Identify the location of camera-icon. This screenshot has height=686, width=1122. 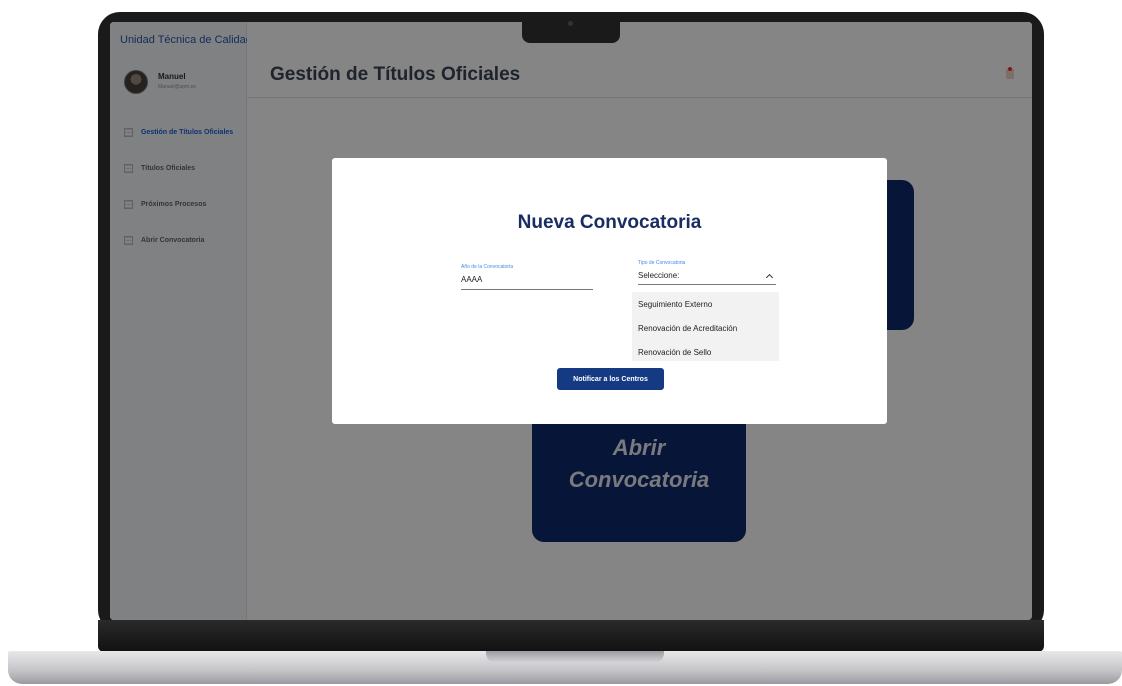
(570, 23).